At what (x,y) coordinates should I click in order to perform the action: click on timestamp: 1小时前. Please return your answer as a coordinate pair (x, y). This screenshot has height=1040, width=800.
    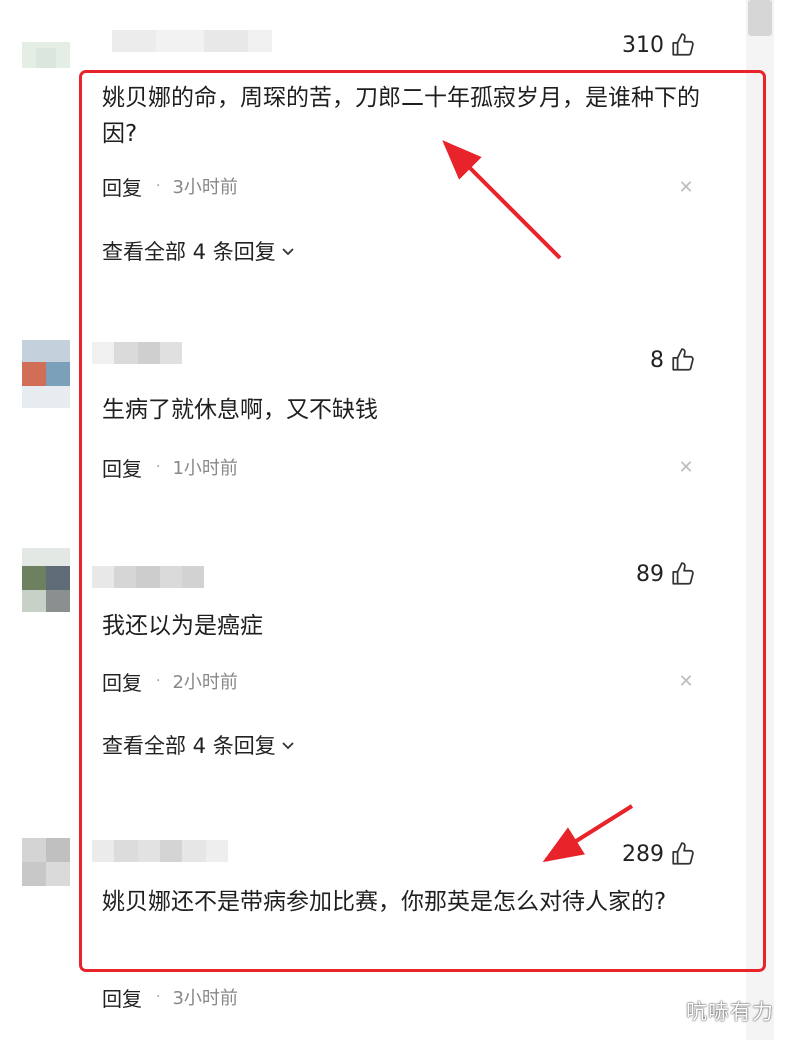
    Looking at the image, I should click on (205, 468).